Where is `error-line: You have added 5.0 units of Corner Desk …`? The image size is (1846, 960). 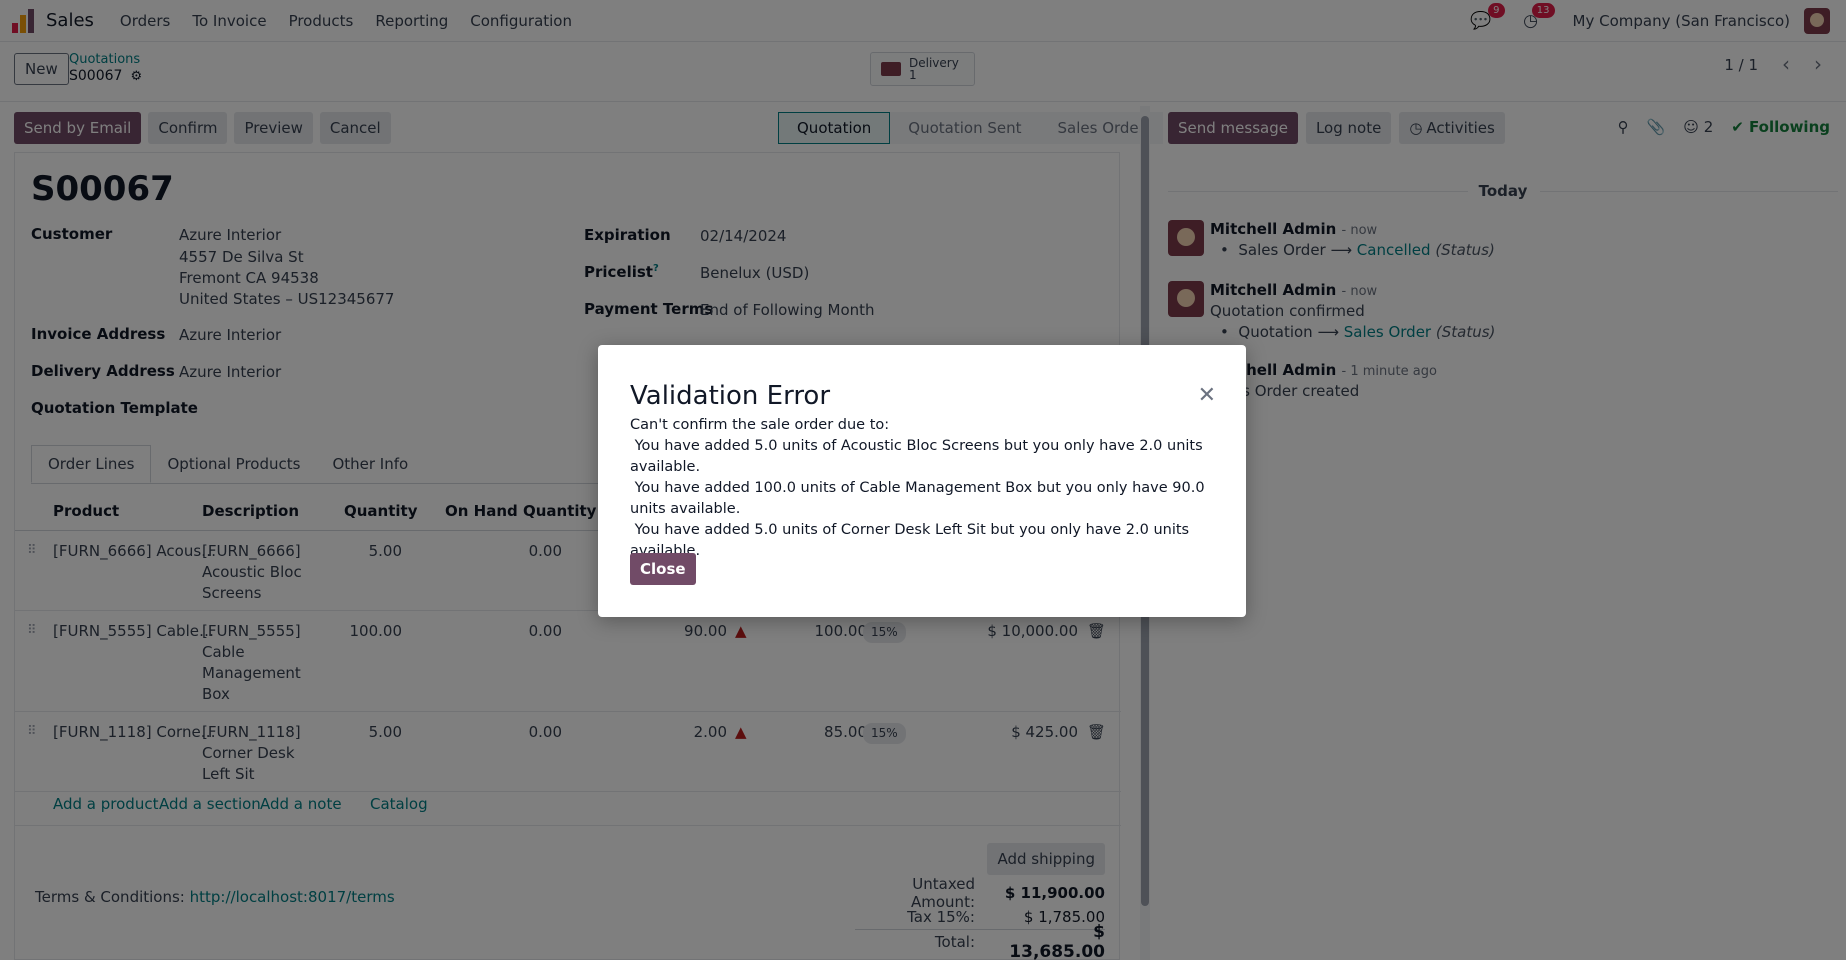
error-line: You have added 5.0 units of Corner Desk … is located at coordinates (912, 540).